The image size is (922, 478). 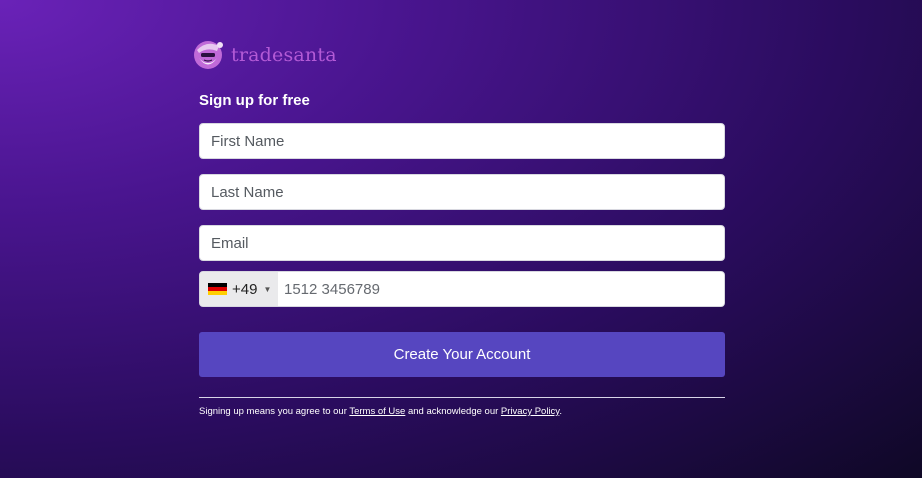 I want to click on country-code-select: +49 ▼, so click(x=239, y=289).